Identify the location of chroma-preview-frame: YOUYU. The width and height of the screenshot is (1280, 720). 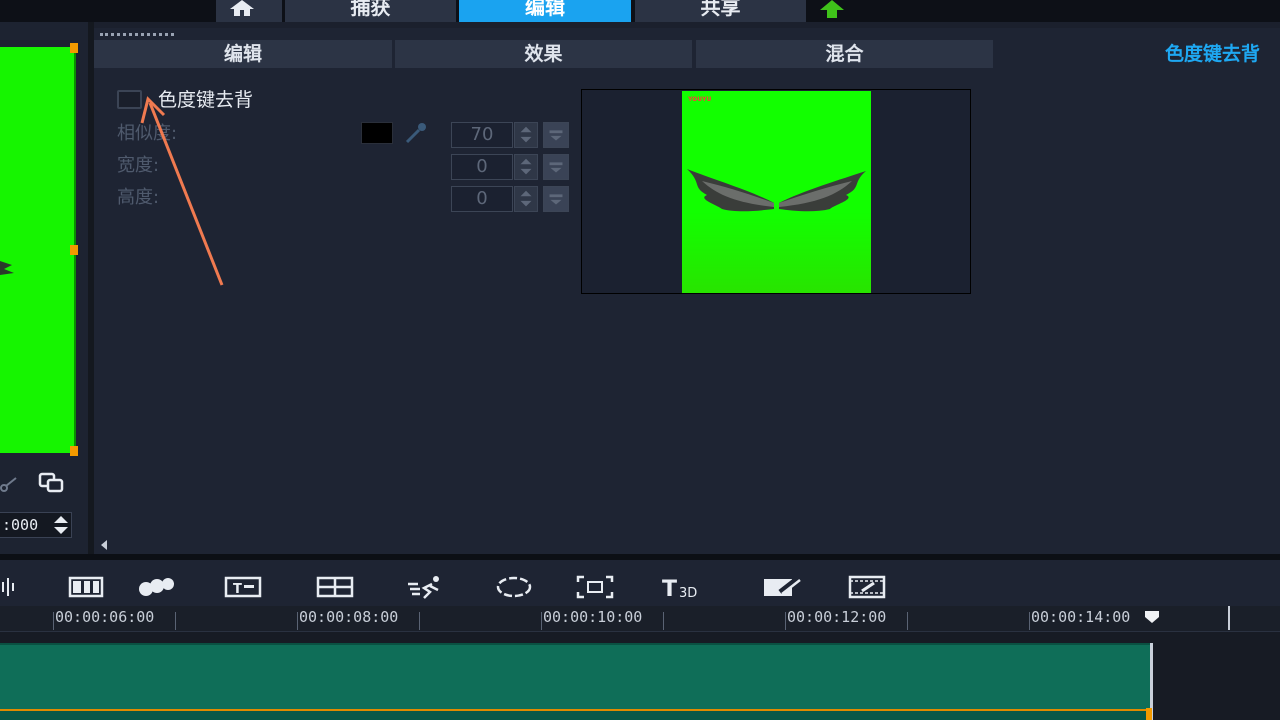
(776, 191).